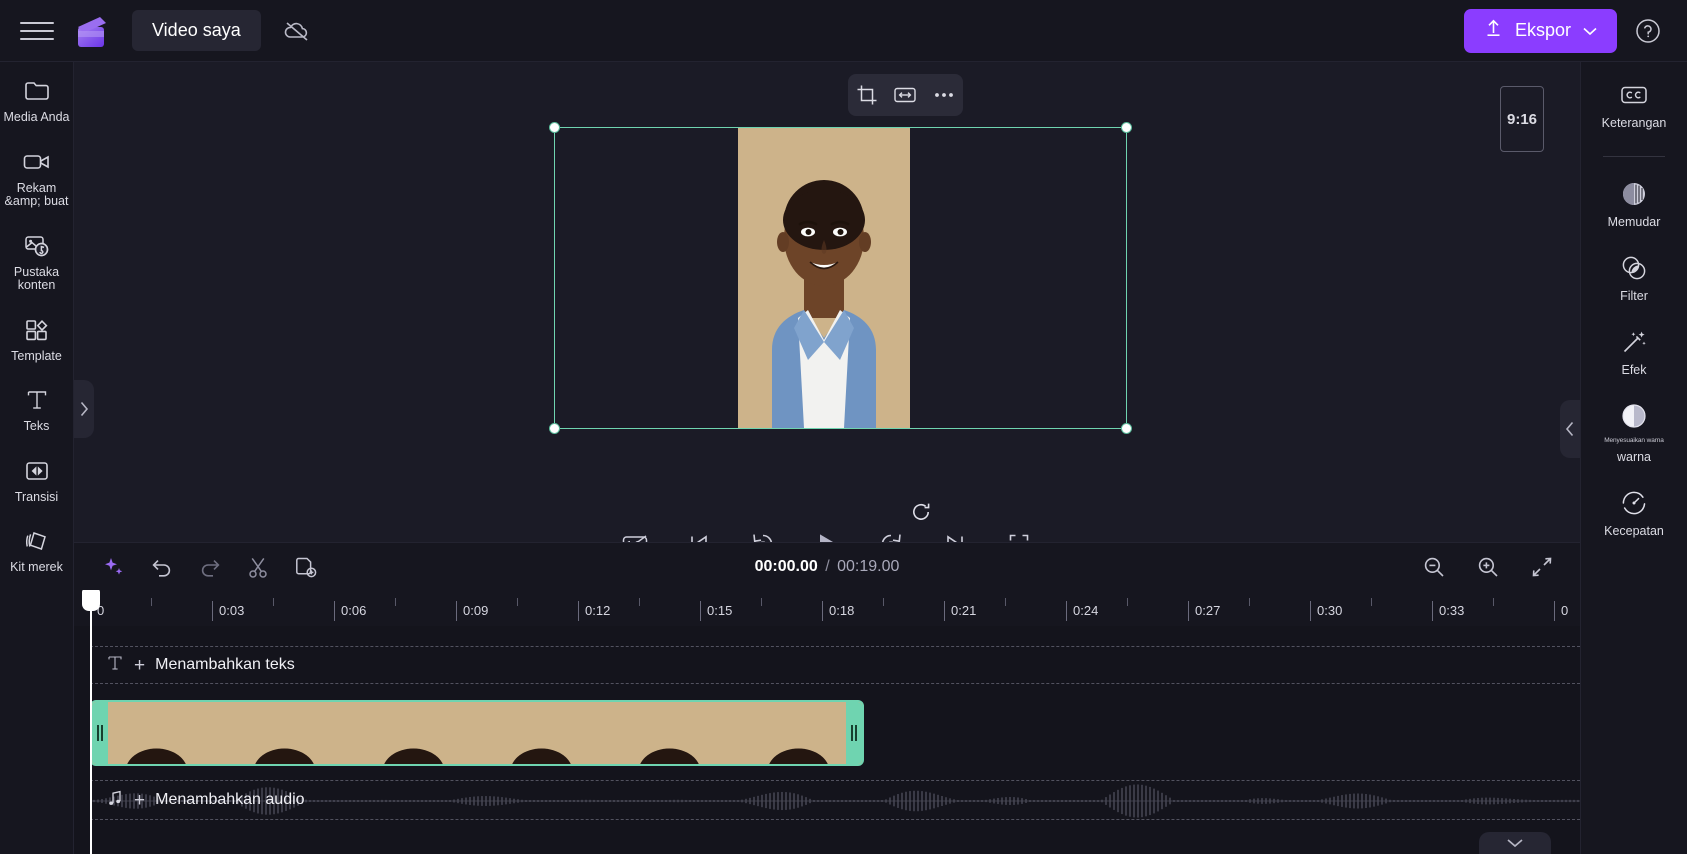  What do you see at coordinates (867, 95) in the screenshot?
I see `crop-icon` at bounding box center [867, 95].